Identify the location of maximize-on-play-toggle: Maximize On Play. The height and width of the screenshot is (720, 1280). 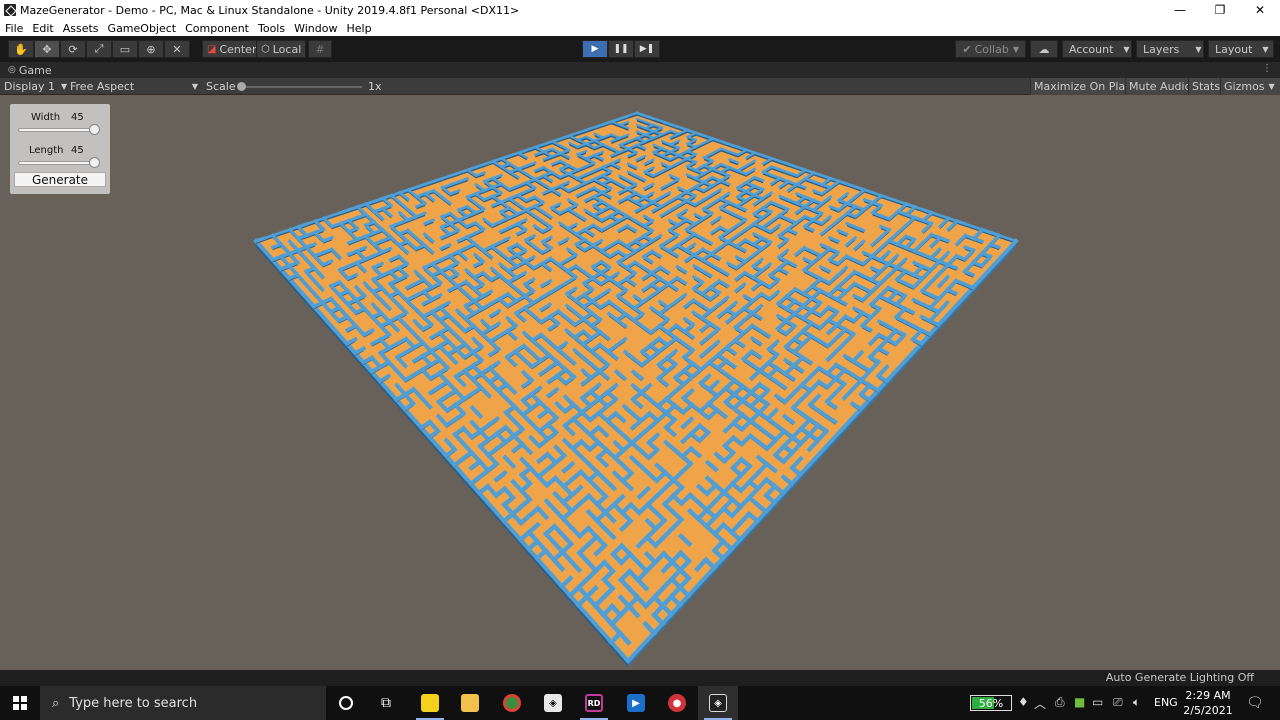
(1082, 86).